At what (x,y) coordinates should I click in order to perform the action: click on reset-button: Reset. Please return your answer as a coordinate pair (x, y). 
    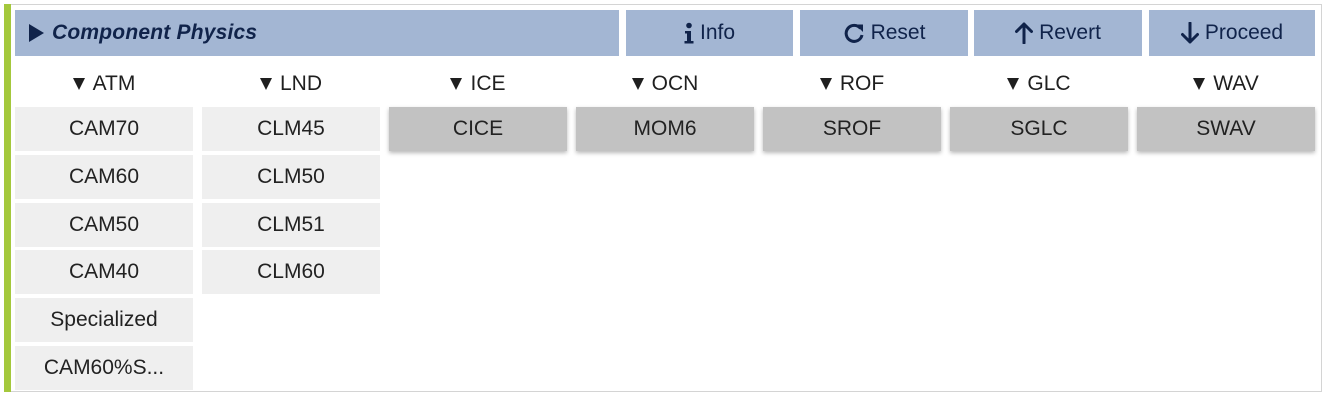
    Looking at the image, I should click on (884, 33).